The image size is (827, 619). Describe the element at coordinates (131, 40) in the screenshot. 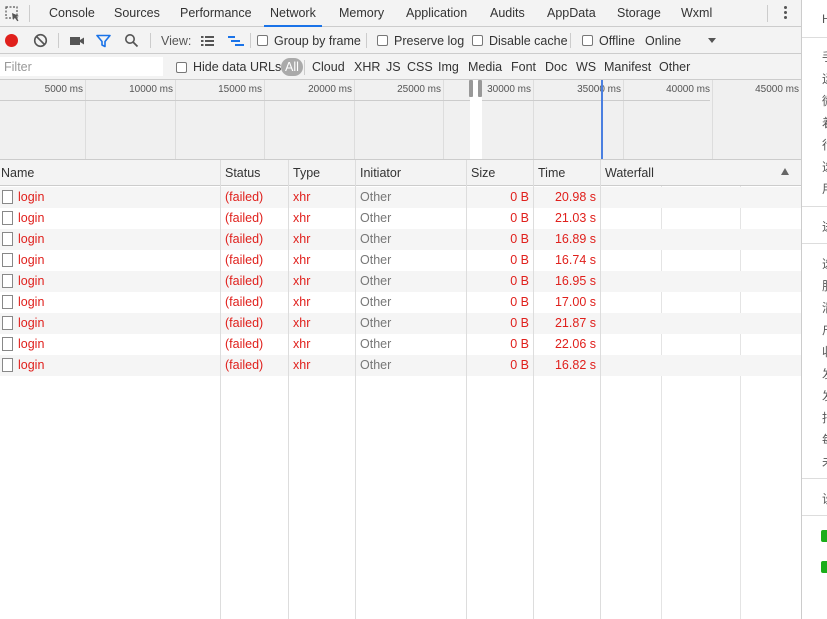

I see `search-button` at that location.